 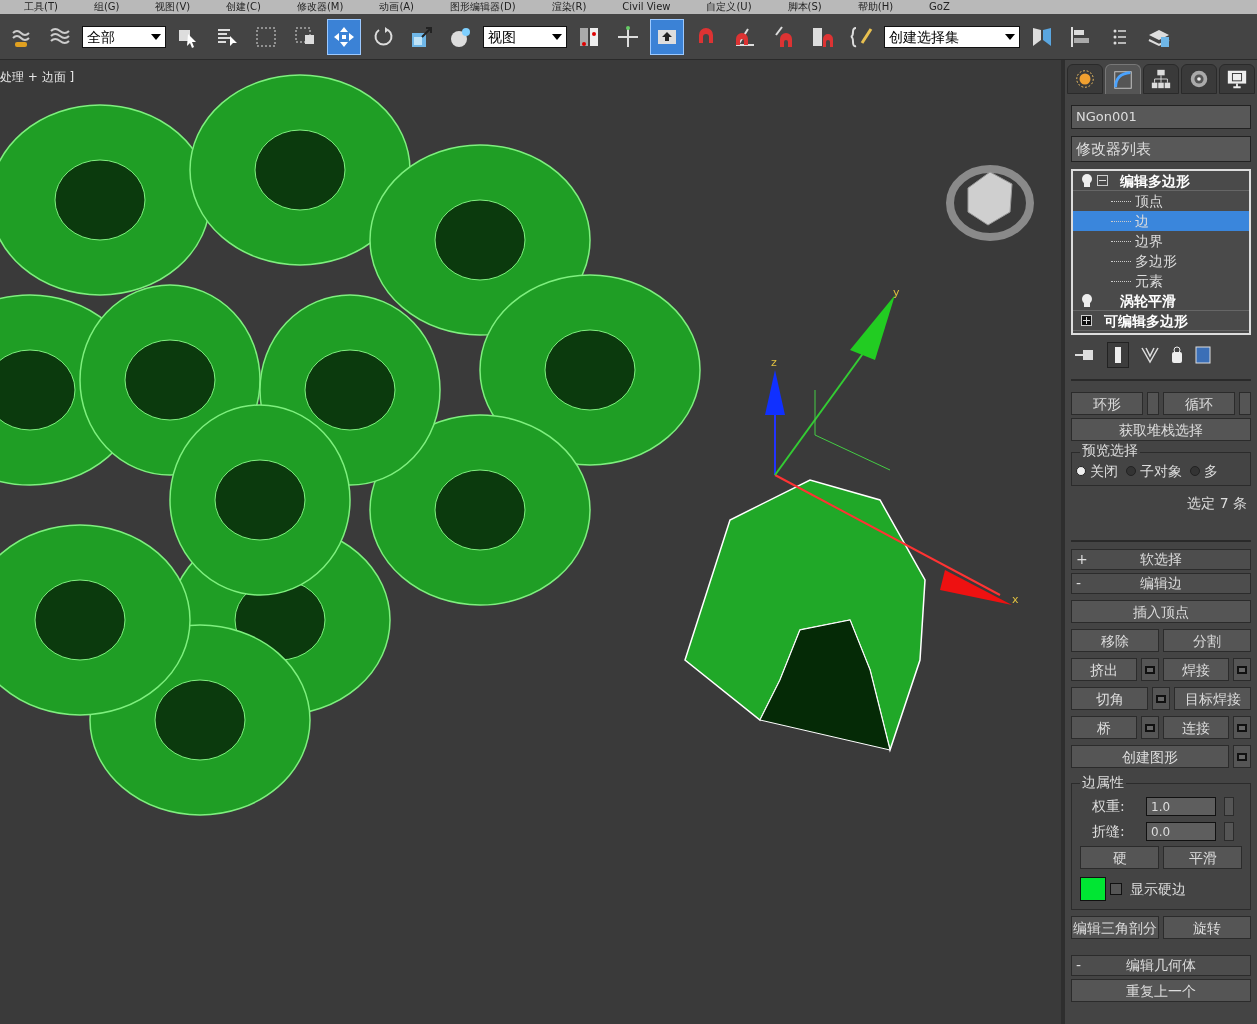 I want to click on dashed-rectangle-icon, so click(x=266, y=36).